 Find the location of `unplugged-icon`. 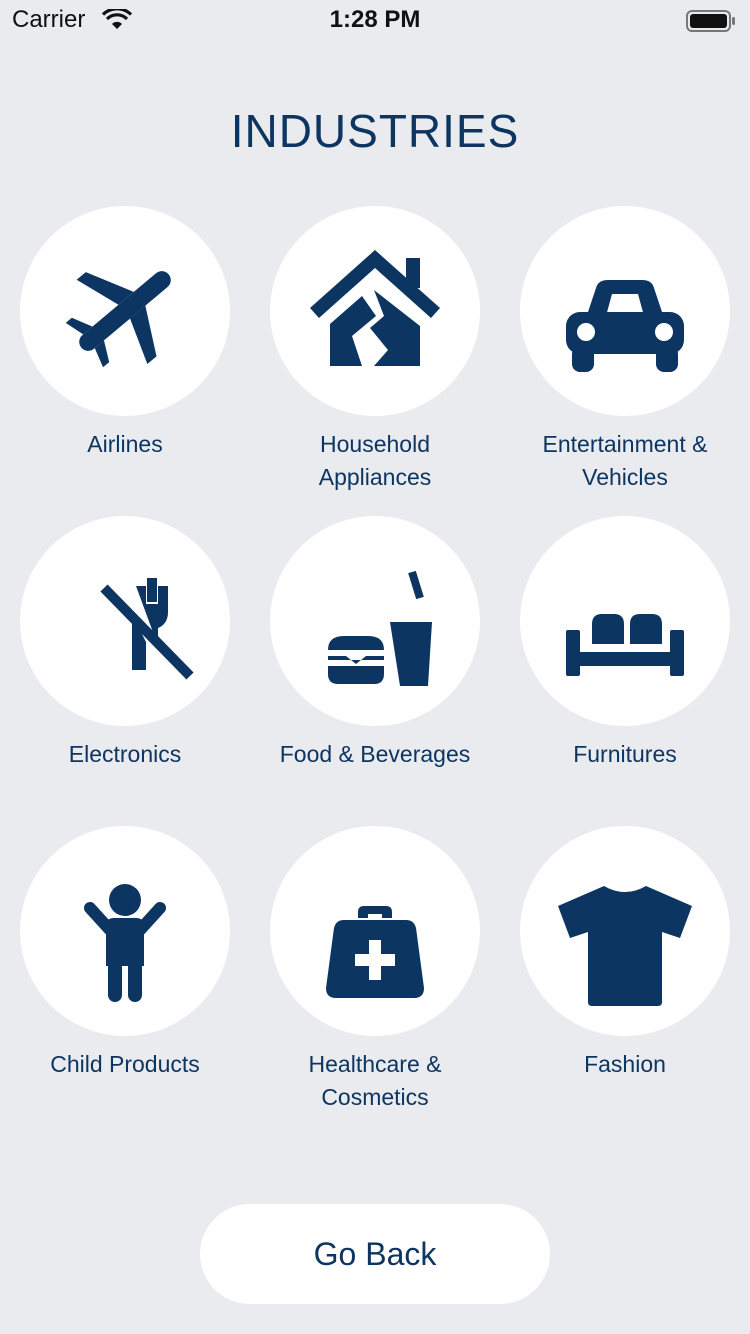

unplugged-icon is located at coordinates (147, 629).